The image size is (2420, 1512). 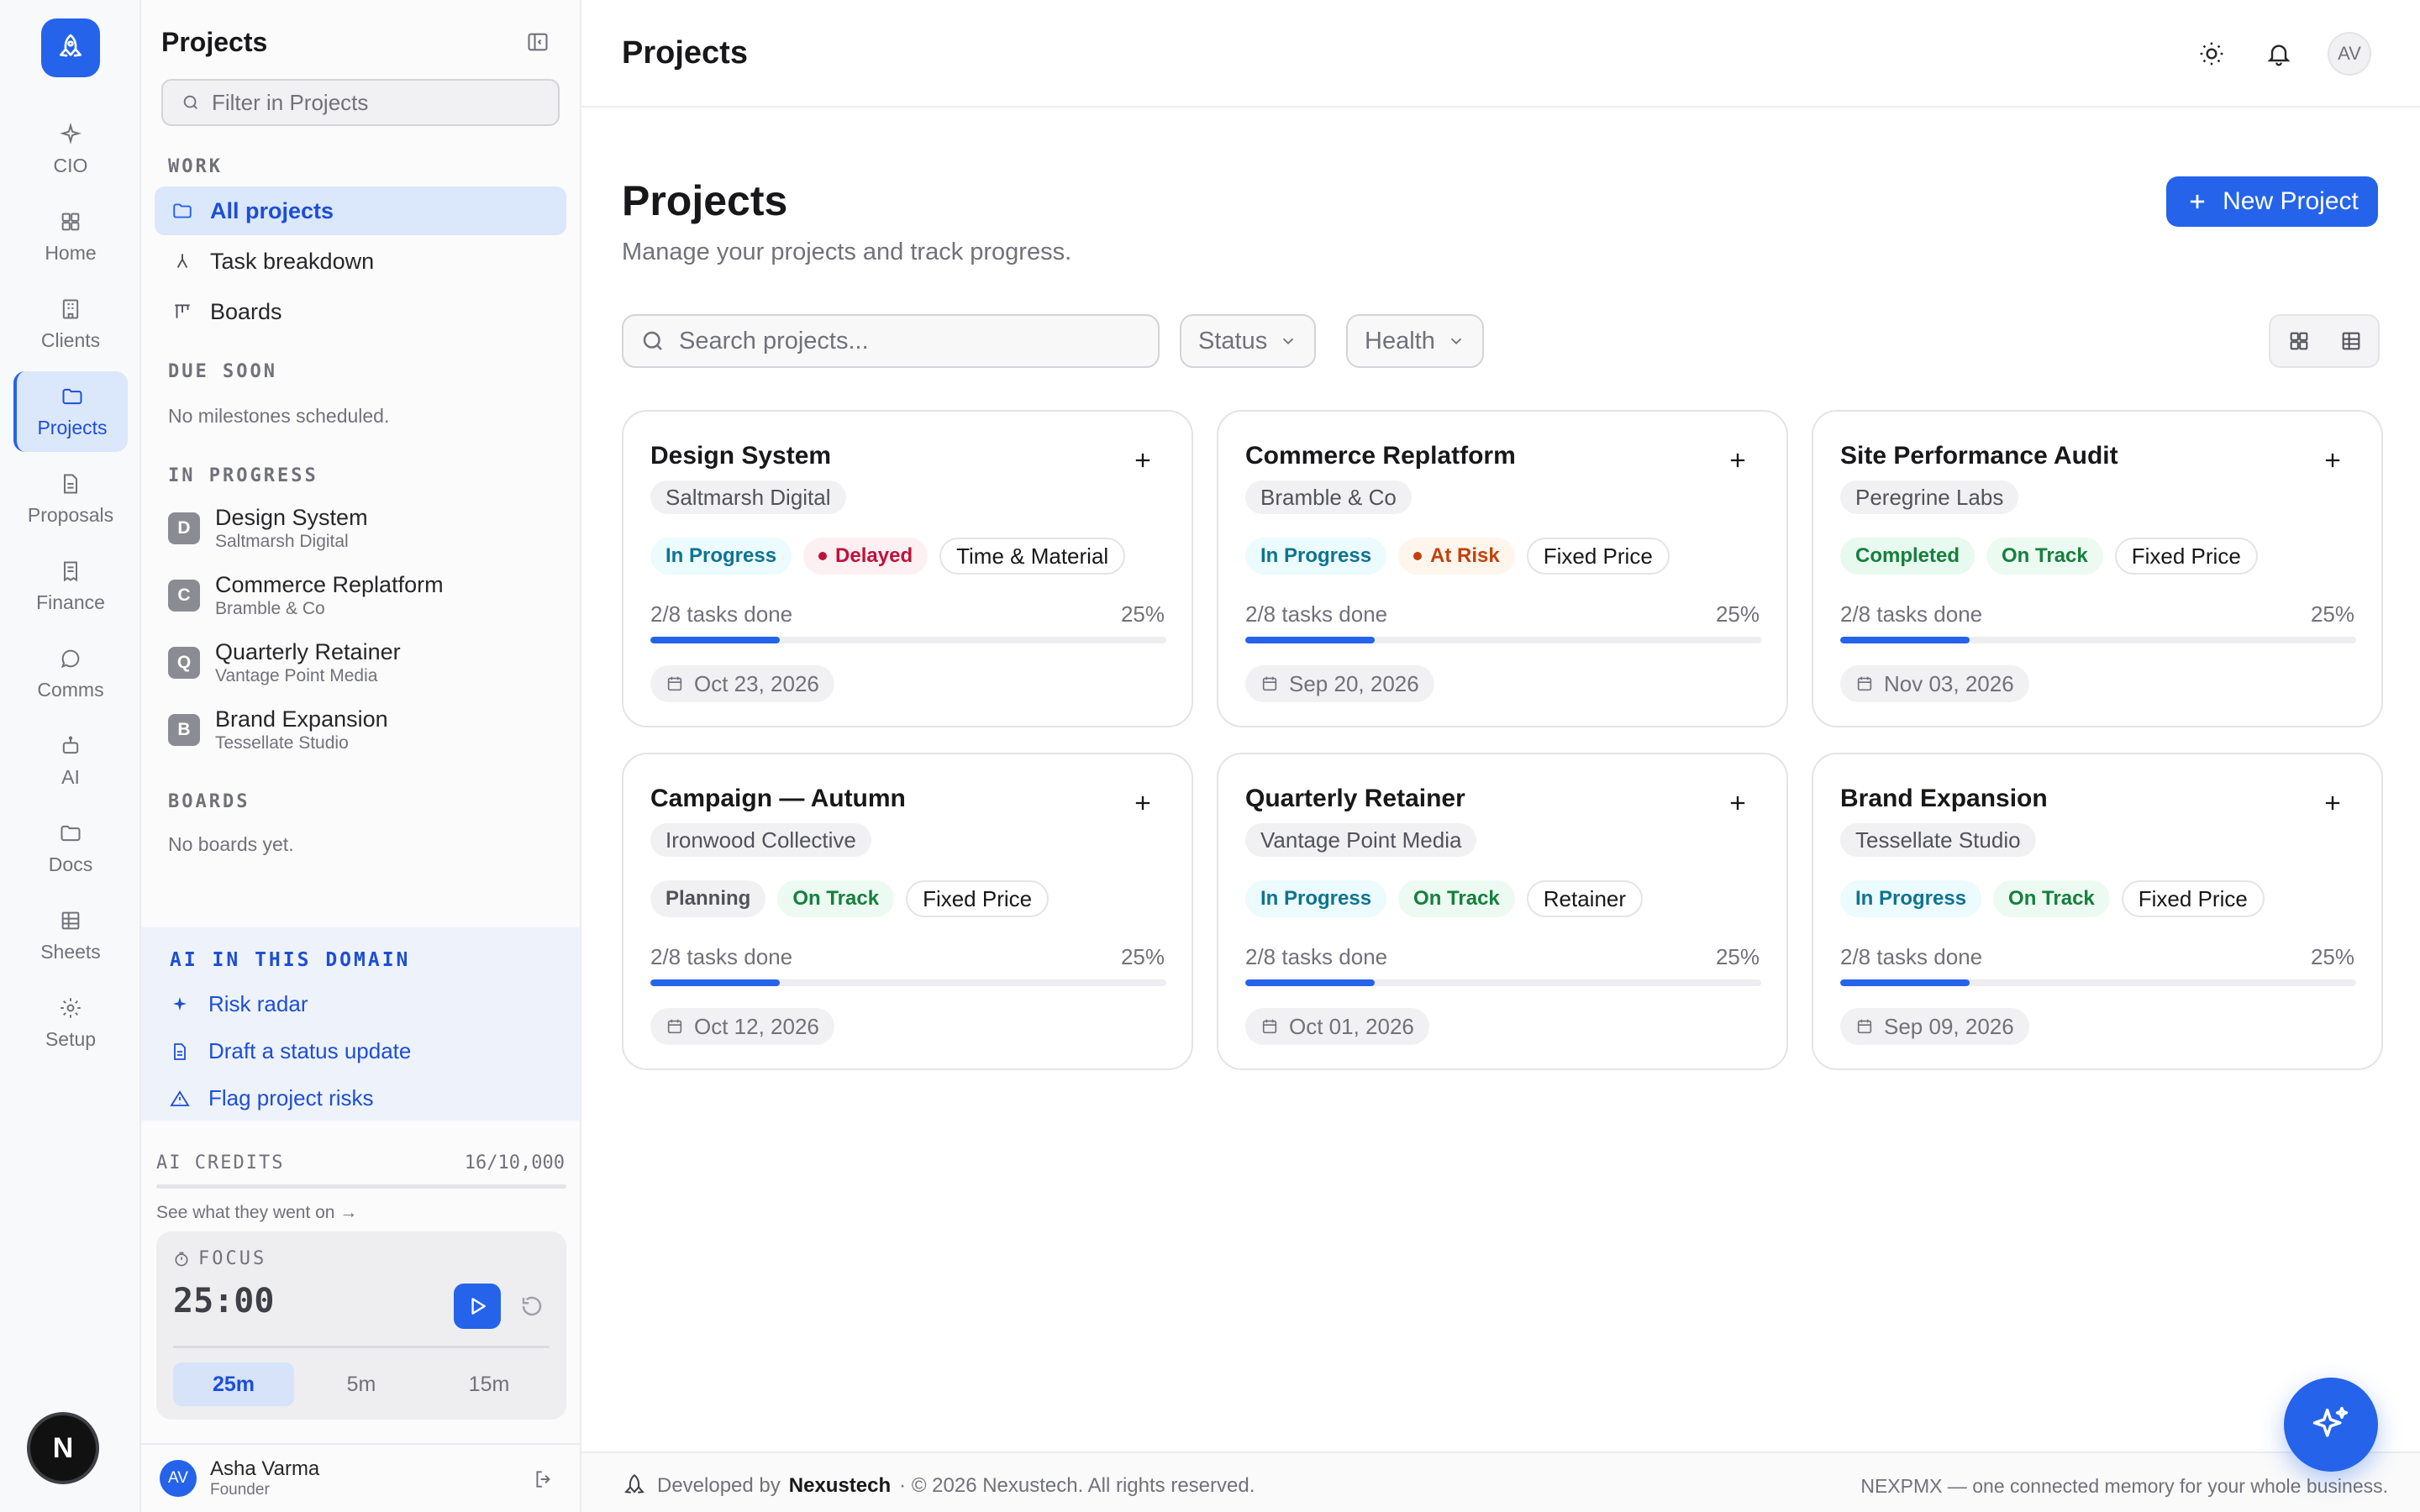 I want to click on sidebar-project-commerce-replatform: C Commerce Replatform Bramble & Co, so click(x=306, y=595).